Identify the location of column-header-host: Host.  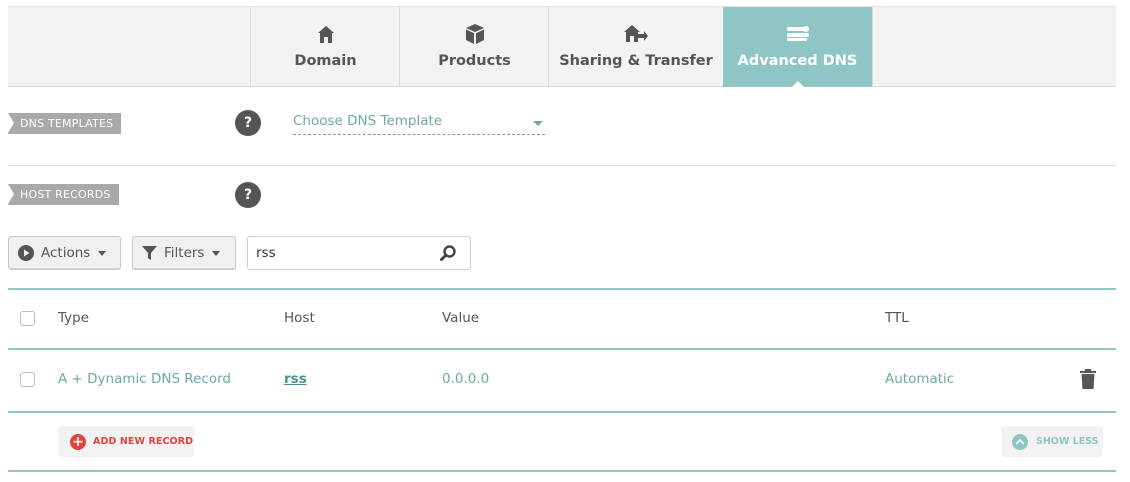
(299, 318).